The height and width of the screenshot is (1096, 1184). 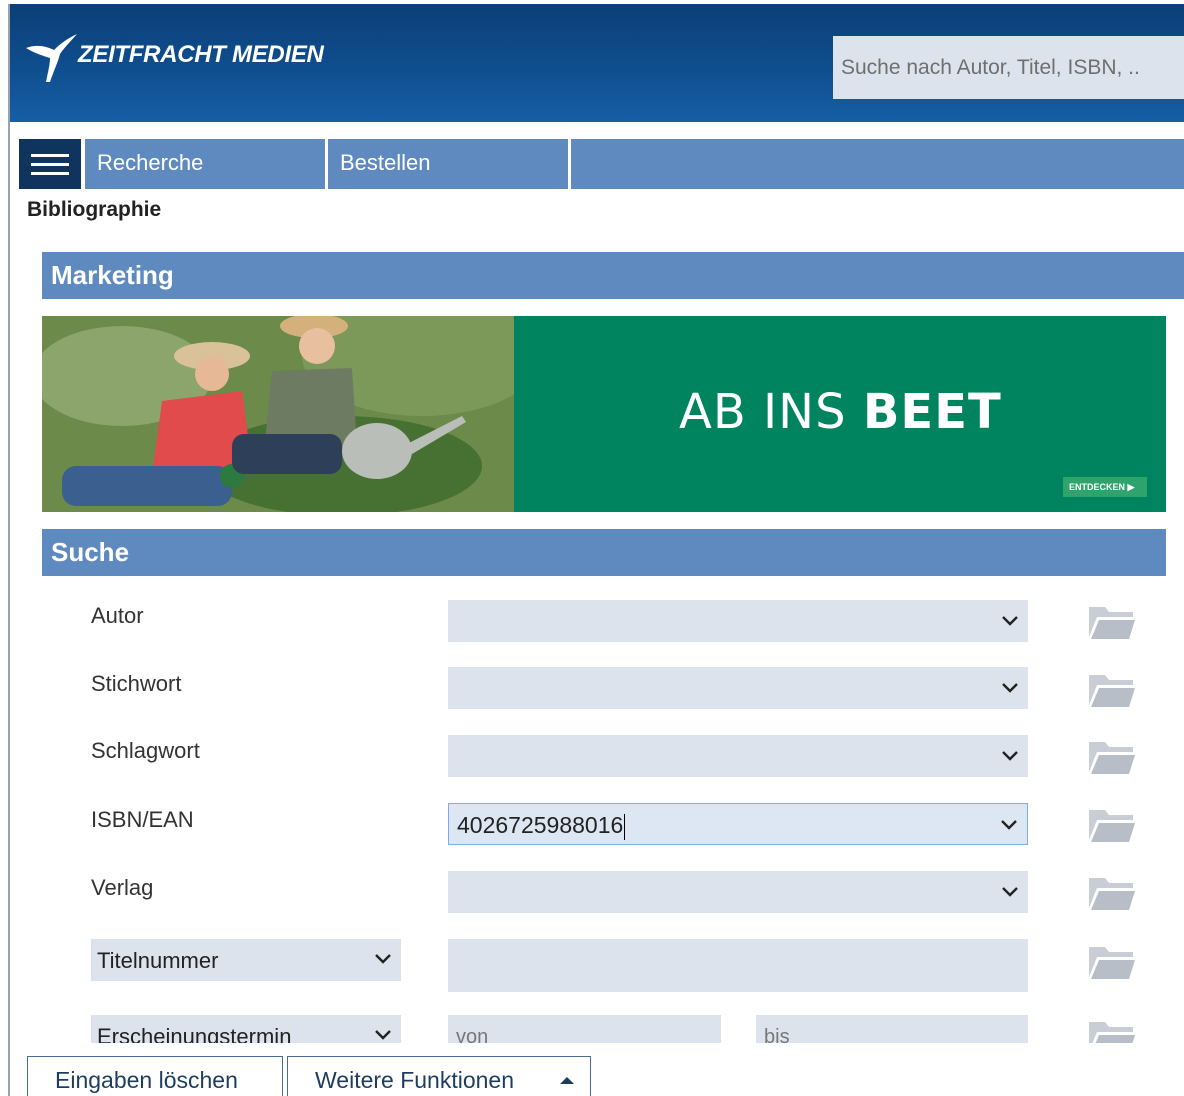 What do you see at coordinates (50, 164) in the screenshot?
I see `menu-icon` at bounding box center [50, 164].